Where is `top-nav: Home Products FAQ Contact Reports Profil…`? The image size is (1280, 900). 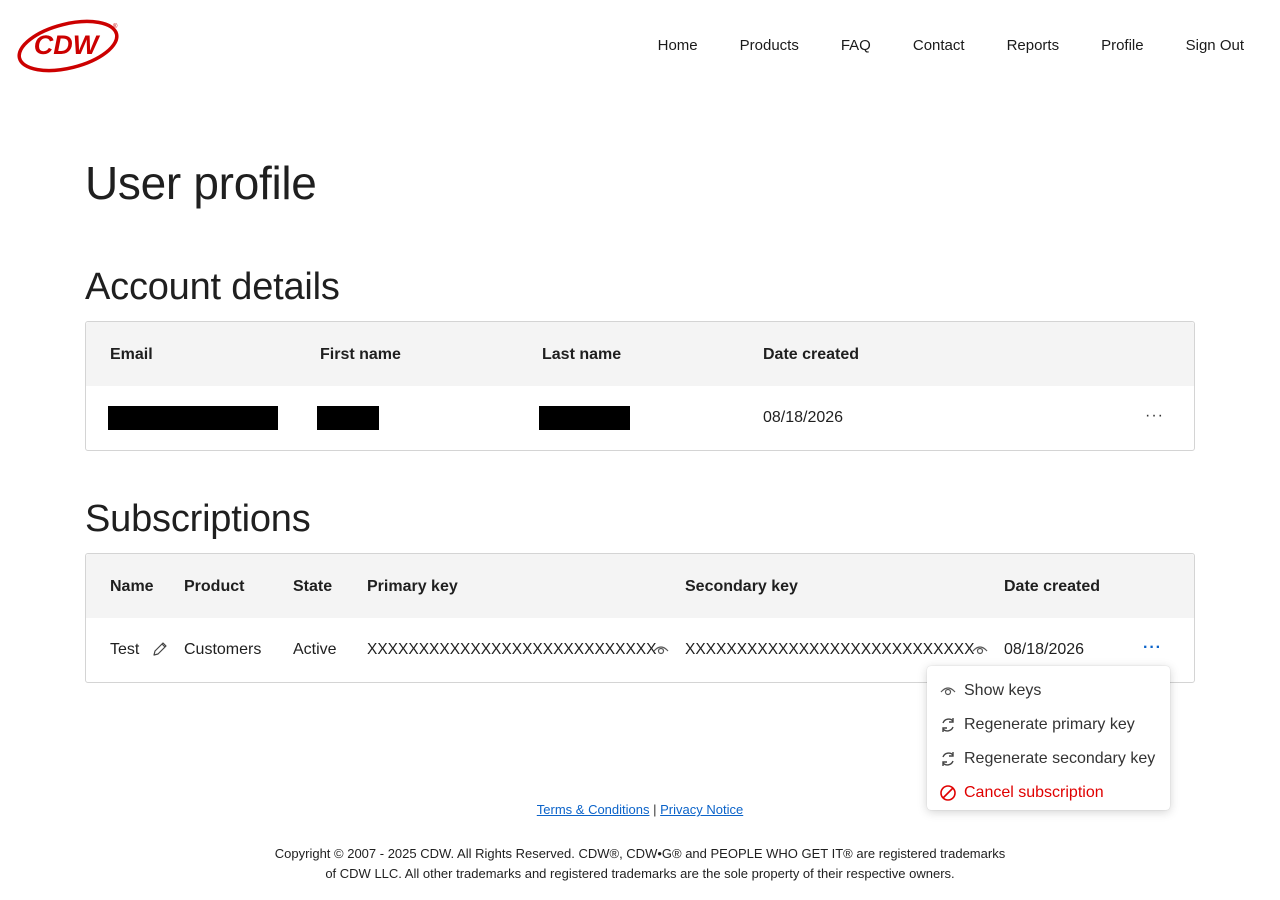 top-nav: Home Products FAQ Contact Reports Profil… is located at coordinates (951, 46).